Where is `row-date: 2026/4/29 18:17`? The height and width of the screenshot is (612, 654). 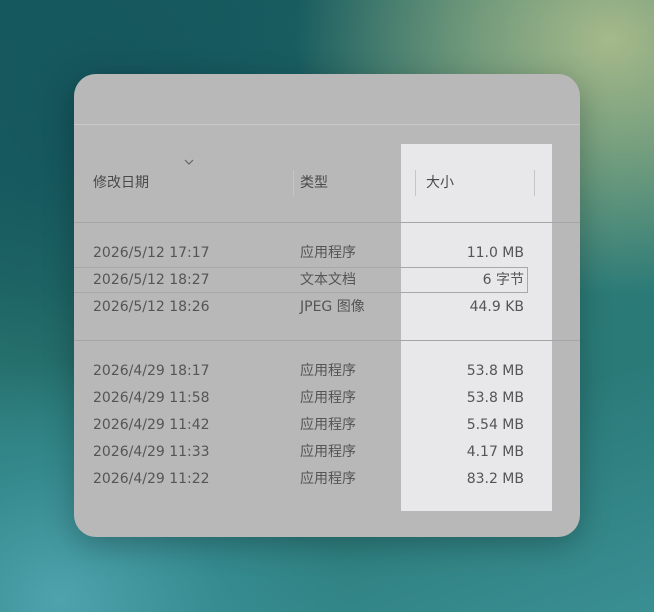 row-date: 2026/4/29 18:17 is located at coordinates (151, 371).